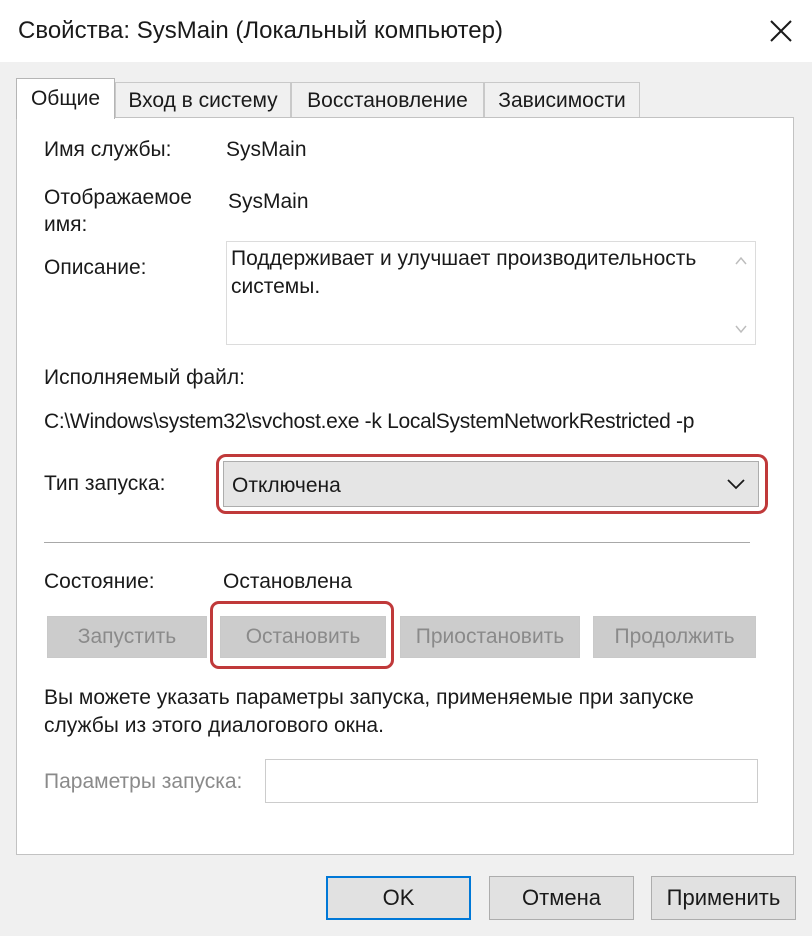 This screenshot has height=936, width=812. What do you see at coordinates (741, 293) in the screenshot?
I see `description-scrollbar` at bounding box center [741, 293].